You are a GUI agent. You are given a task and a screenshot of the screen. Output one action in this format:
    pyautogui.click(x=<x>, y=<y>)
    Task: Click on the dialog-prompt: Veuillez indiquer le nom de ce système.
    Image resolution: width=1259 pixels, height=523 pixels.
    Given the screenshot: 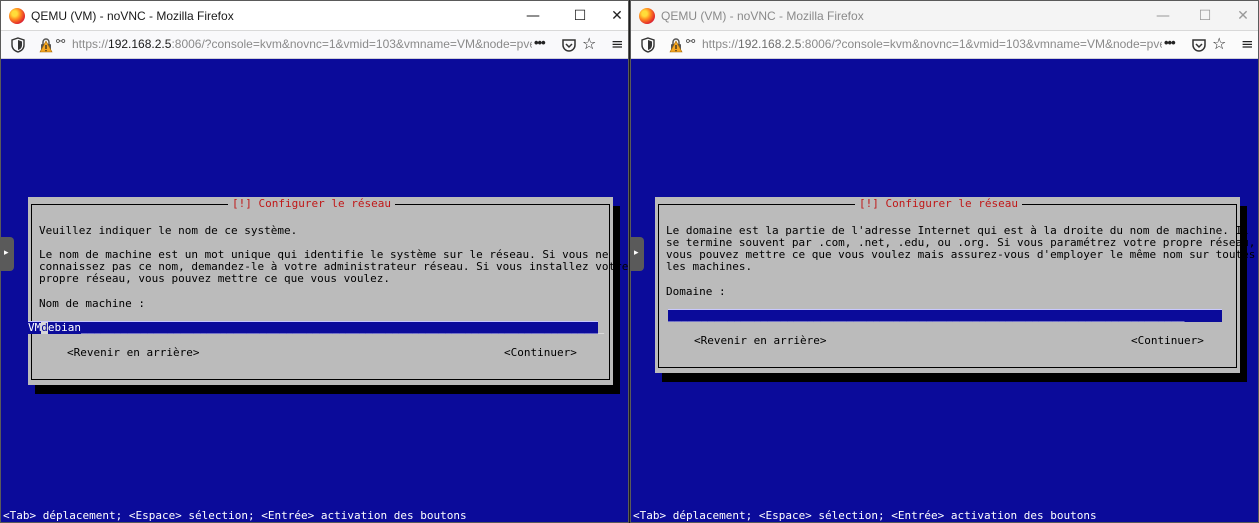 What is the action you would take?
    pyautogui.click(x=168, y=230)
    